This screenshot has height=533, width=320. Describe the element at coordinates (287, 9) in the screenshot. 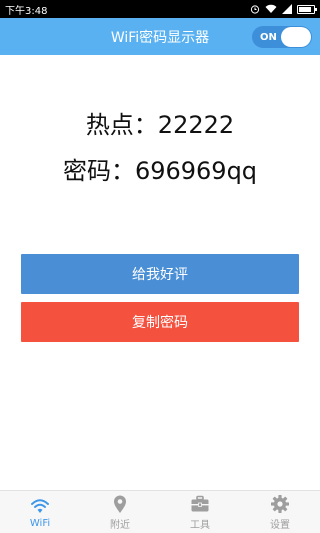

I see `cellular-signal-icon` at that location.